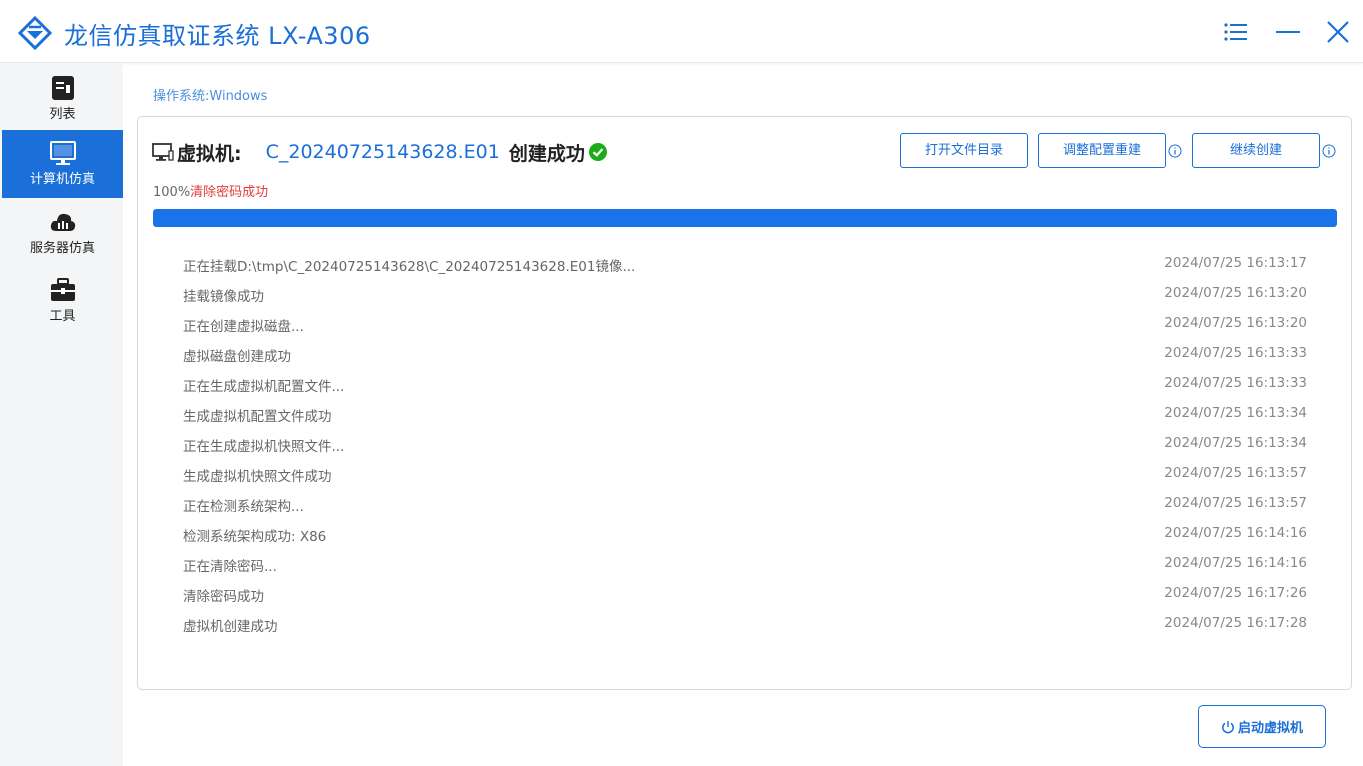 The height and width of the screenshot is (766, 1363). What do you see at coordinates (1256, 150) in the screenshot?
I see `continue-create-button: 继续创建` at bounding box center [1256, 150].